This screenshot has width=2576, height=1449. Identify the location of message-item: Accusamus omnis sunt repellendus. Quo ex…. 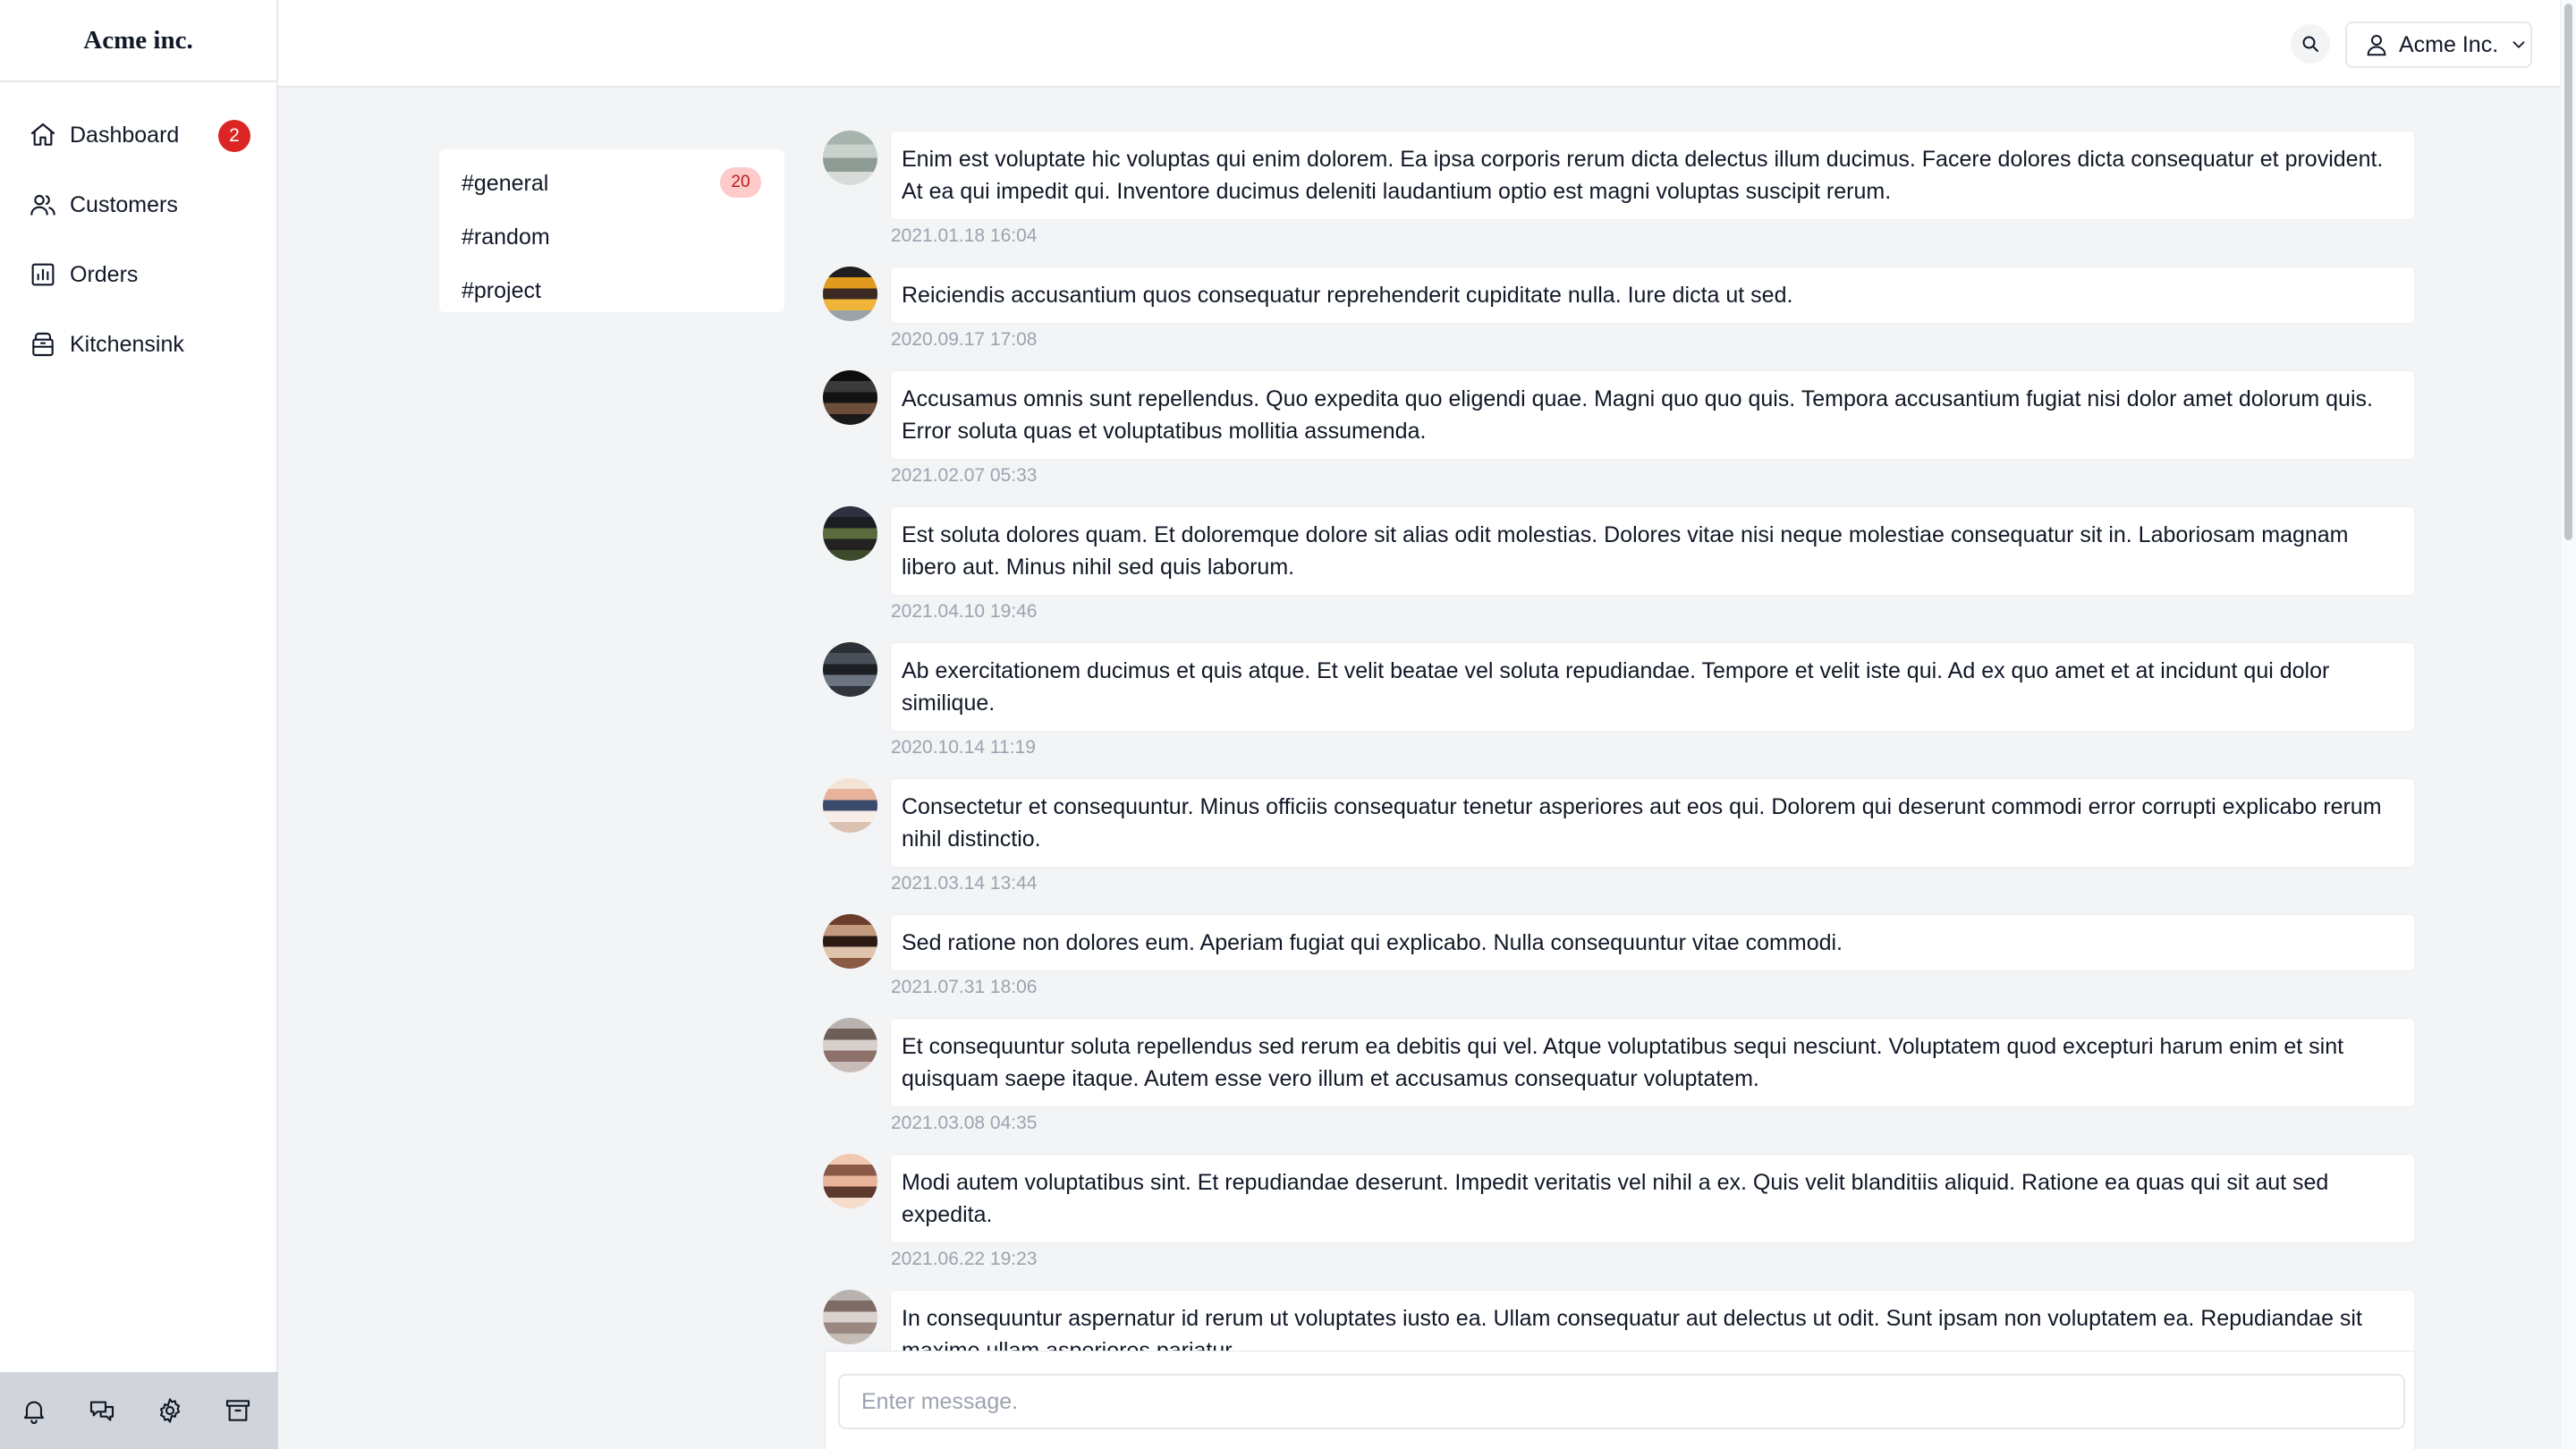
(1619, 429).